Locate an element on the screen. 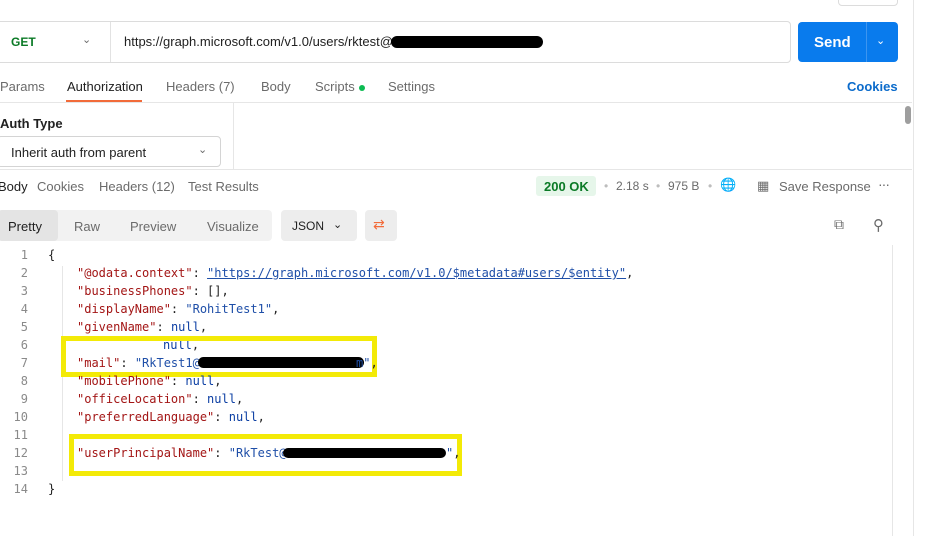 Image resolution: width=928 pixels, height=536 pixels. send-options-chevron-icon: ⌄ is located at coordinates (880, 40).